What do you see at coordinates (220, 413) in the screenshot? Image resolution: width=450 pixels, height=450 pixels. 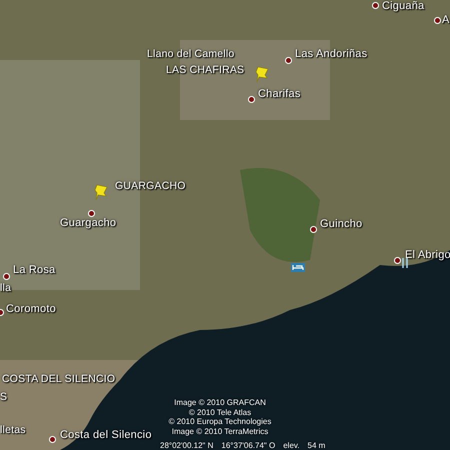 I see `attribution-text: © 2010 Tele Atlas` at bounding box center [220, 413].